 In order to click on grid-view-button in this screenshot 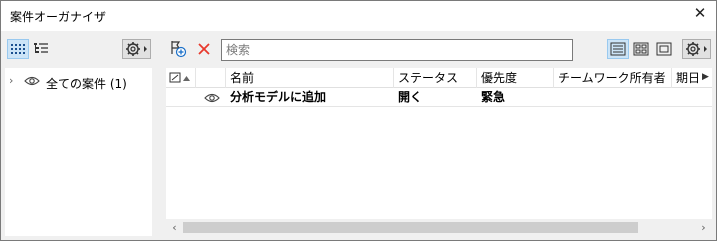, I will do `click(641, 49)`.